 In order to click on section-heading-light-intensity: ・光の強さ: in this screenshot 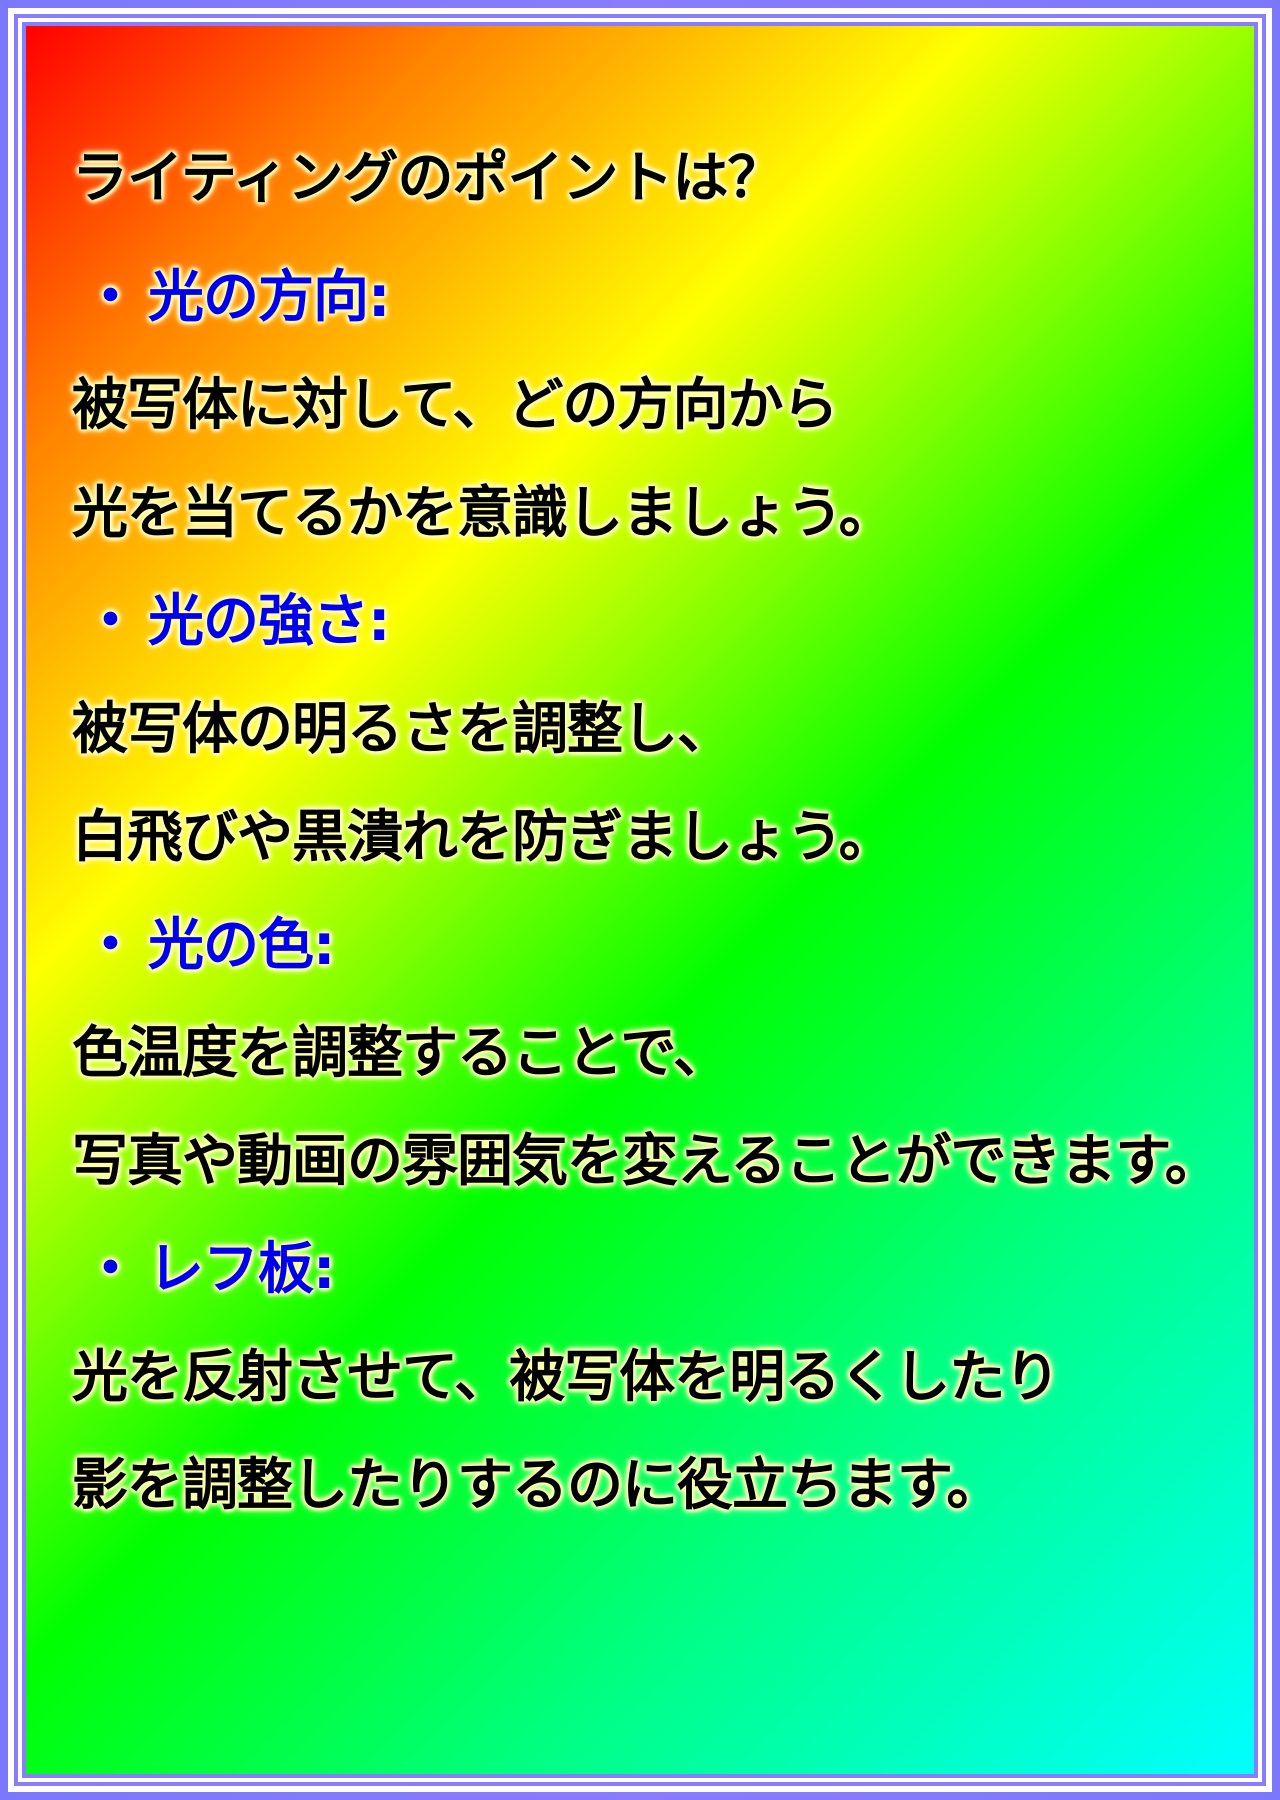, I will do `click(662, 622)`.